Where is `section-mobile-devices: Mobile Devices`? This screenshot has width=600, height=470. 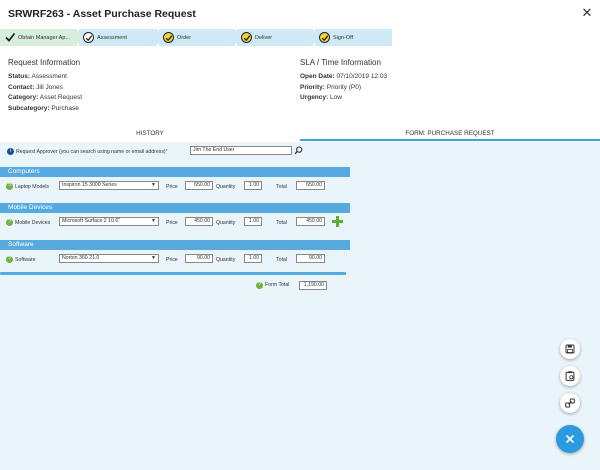
section-mobile-devices: Mobile Devices is located at coordinates (175, 208).